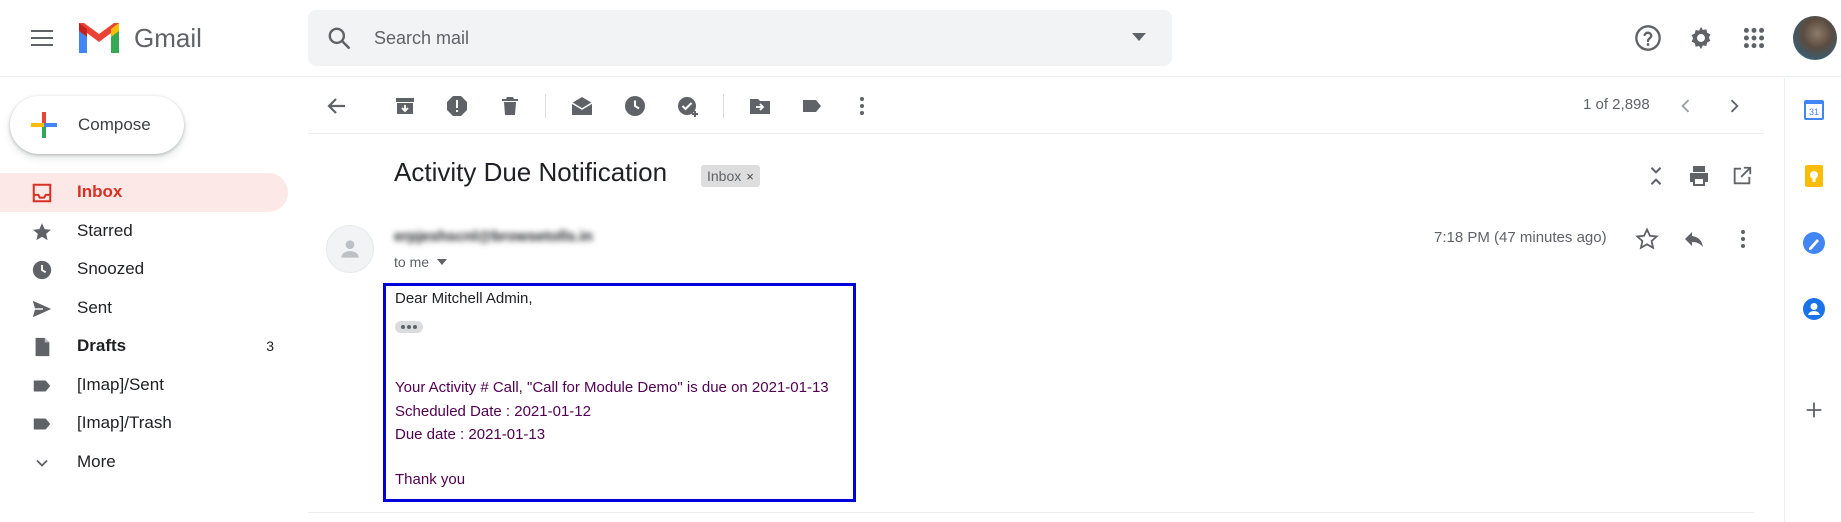 This screenshot has width=1841, height=522. Describe the element at coordinates (1814, 309) in the screenshot. I see `contacts-icon` at that location.